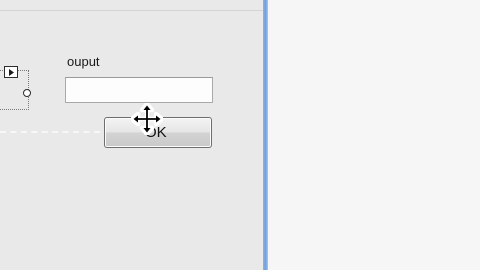 This screenshot has width=480, height=270. What do you see at coordinates (11, 72) in the screenshot?
I see `play-icon` at bounding box center [11, 72].